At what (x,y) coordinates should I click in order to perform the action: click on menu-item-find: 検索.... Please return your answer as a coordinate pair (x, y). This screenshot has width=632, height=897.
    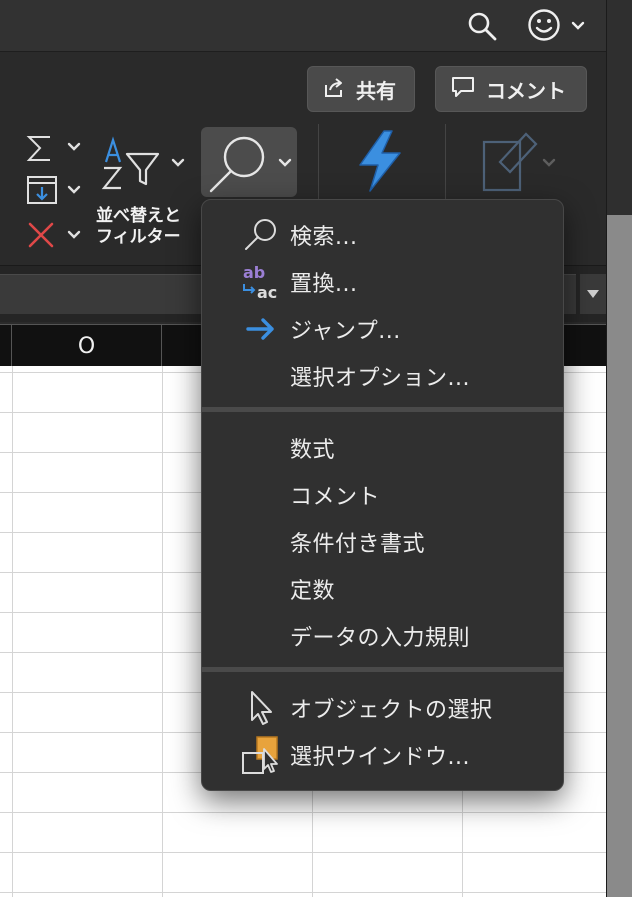
    Looking at the image, I should click on (382, 234).